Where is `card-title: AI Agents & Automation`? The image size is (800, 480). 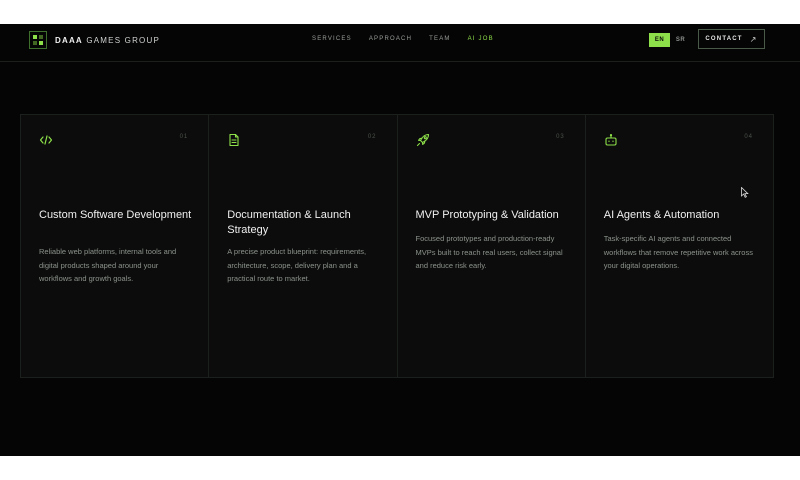 card-title: AI Agents & Automation is located at coordinates (661, 215).